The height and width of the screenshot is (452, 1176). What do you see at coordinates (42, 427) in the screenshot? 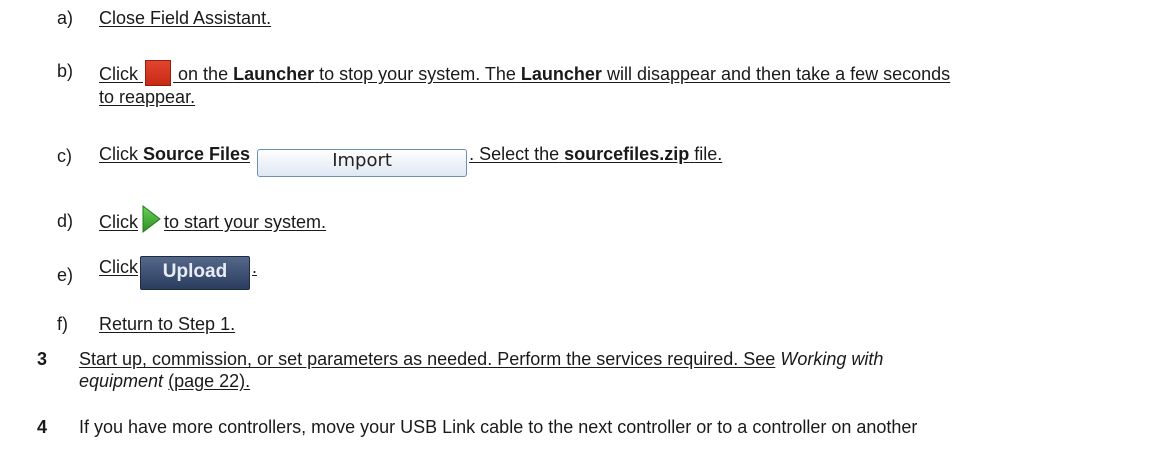
I see `step-number: 4` at bounding box center [42, 427].